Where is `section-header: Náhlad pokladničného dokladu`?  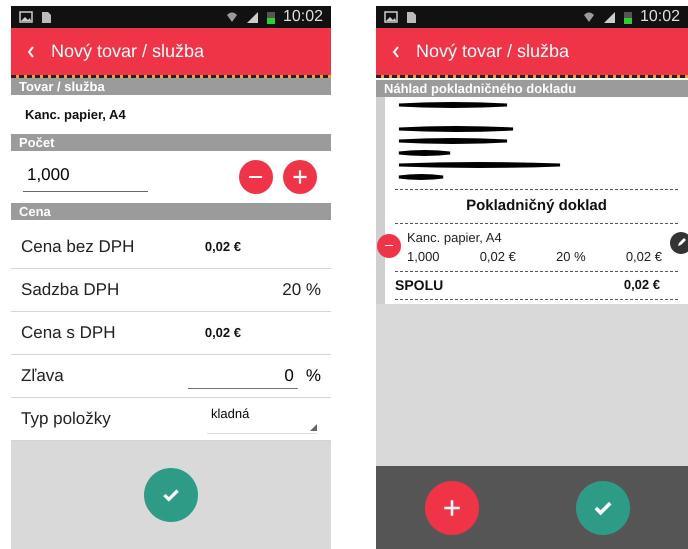
section-header: Náhlad pokladničného dokladu is located at coordinates (532, 88).